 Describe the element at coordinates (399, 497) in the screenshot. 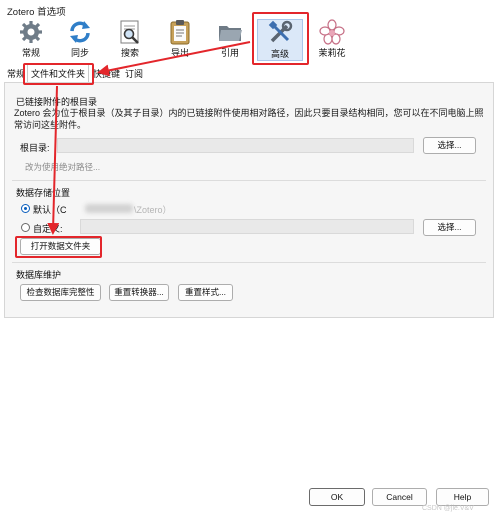

I see `cancel-button: Cancel` at that location.